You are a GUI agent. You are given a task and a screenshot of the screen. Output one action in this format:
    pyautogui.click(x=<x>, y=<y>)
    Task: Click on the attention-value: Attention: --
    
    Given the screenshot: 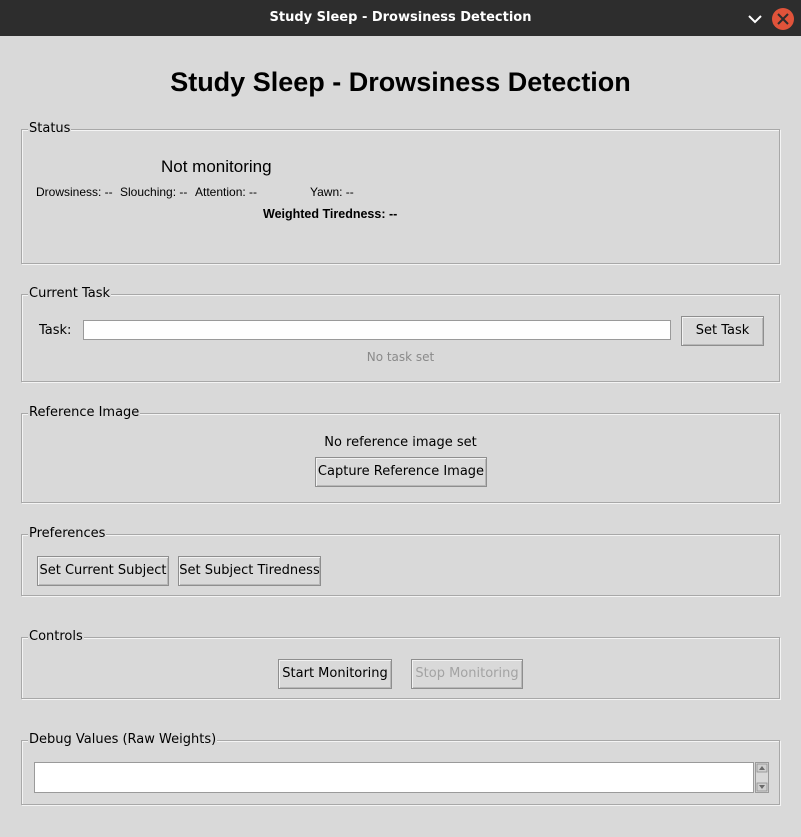 What is the action you would take?
    pyautogui.click(x=226, y=192)
    